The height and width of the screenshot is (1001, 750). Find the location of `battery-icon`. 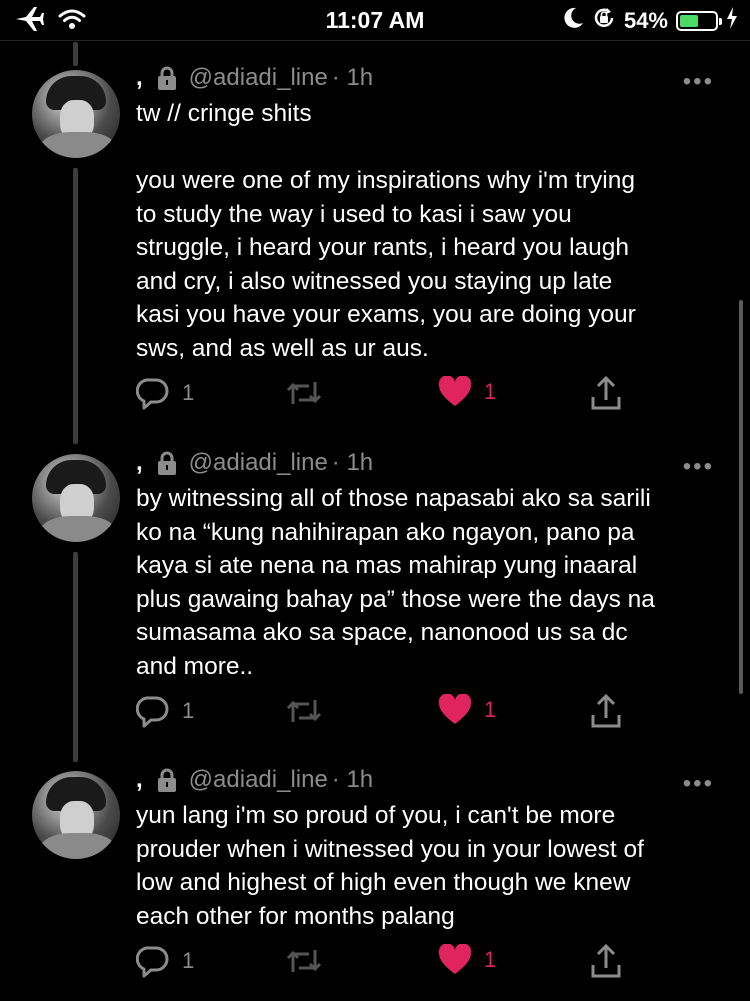

battery-icon is located at coordinates (699, 21).